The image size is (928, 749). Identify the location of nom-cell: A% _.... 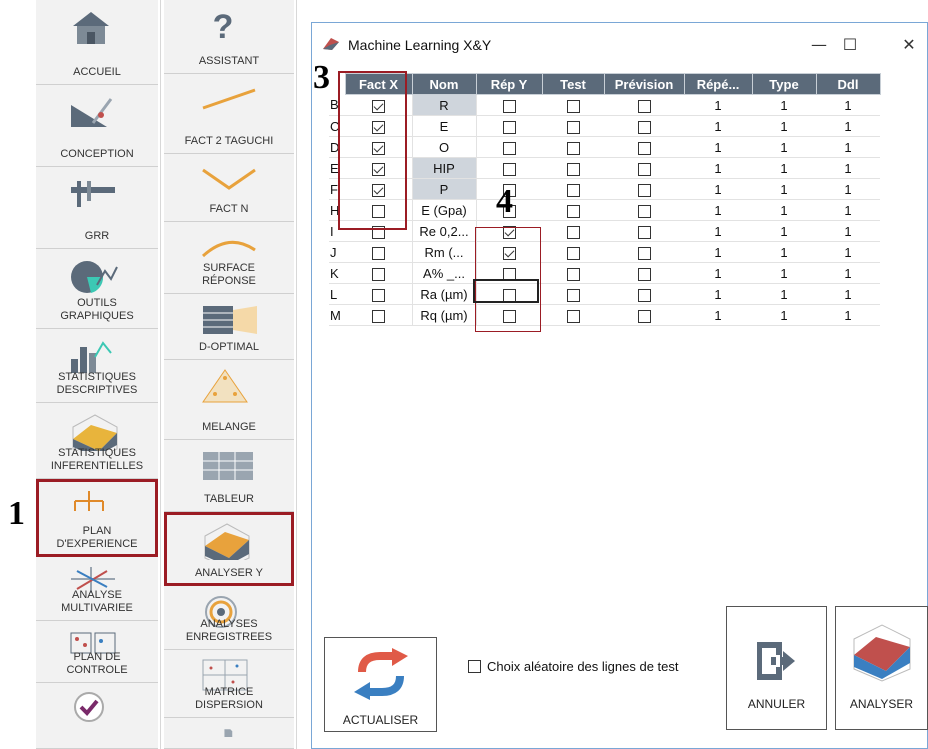
(444, 273).